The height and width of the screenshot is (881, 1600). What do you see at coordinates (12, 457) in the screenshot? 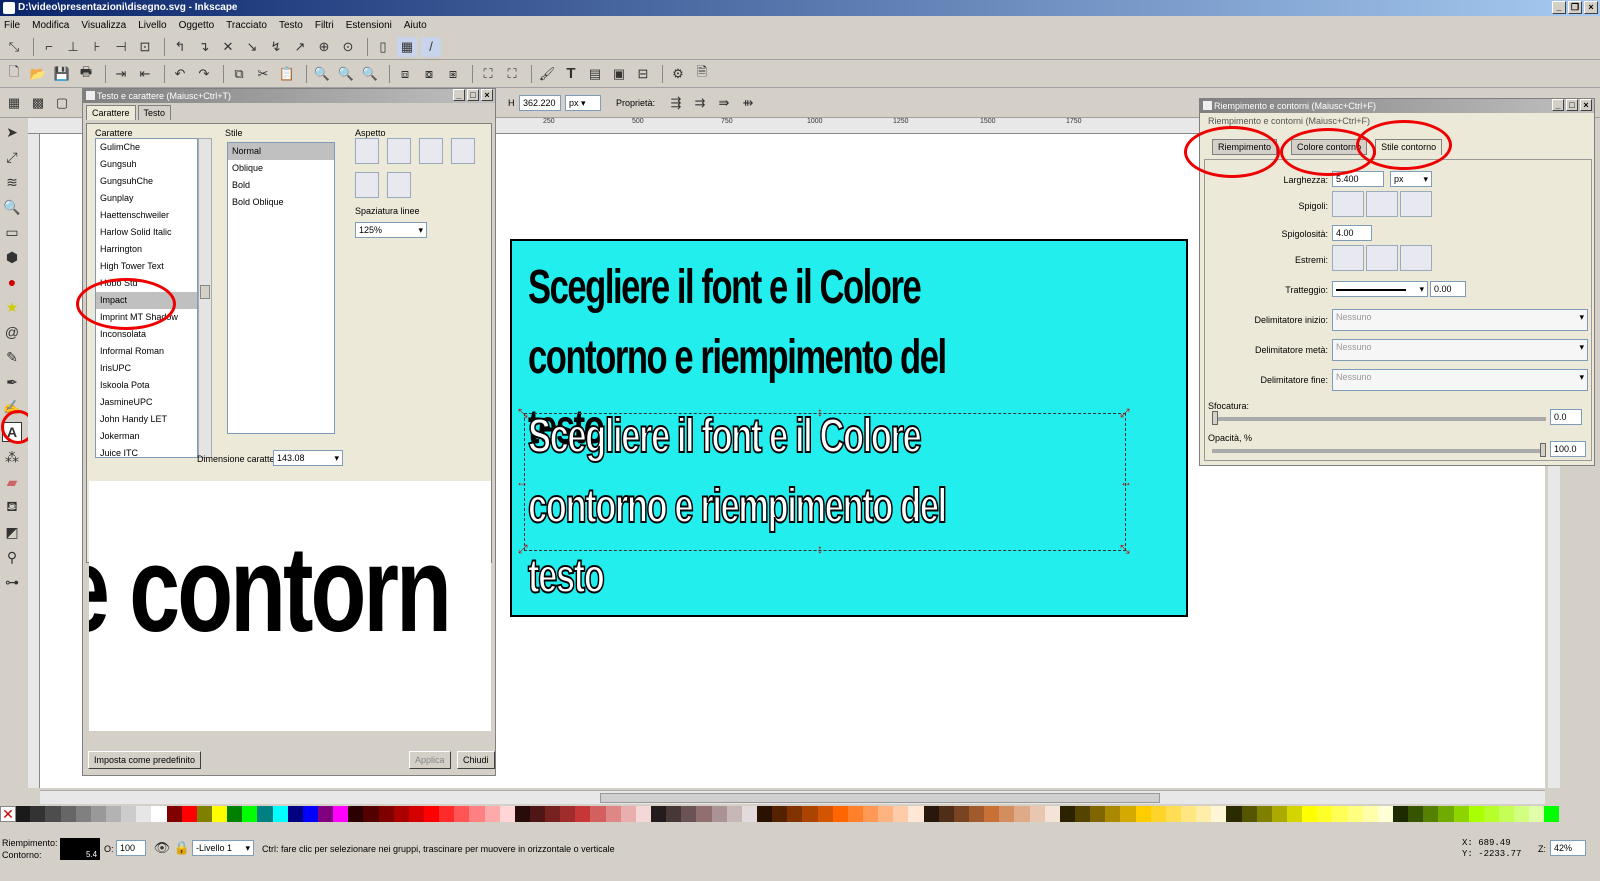
I see `spray-tool-icon: ⁂` at bounding box center [12, 457].